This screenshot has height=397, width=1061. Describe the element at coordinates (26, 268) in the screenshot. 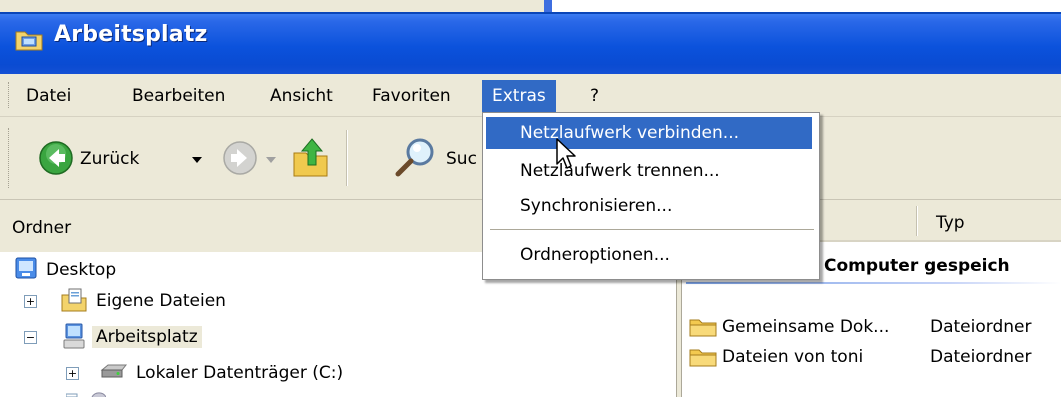

I see `desktop-icon` at that location.